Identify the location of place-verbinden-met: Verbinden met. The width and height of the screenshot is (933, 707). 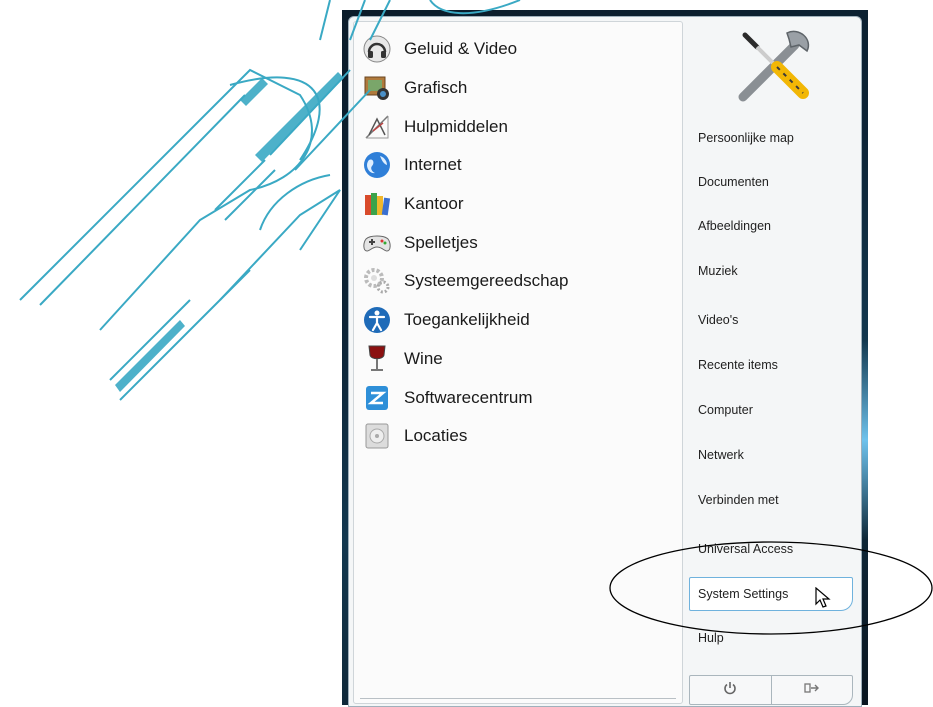
(771, 500).